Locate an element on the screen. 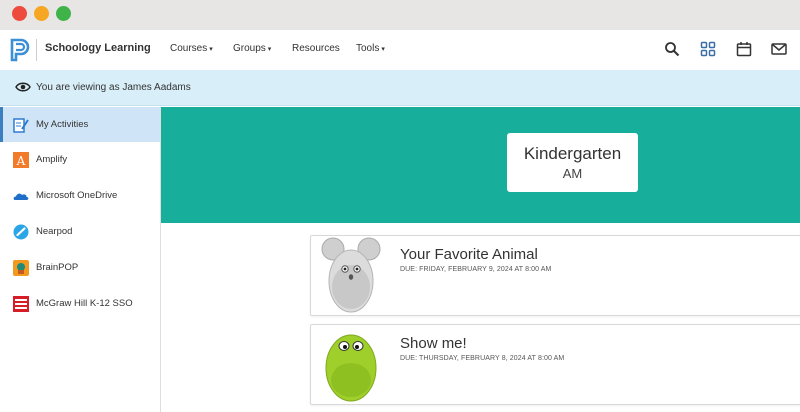 Image resolution: width=800 pixels, height=412 pixels. brand-name: Schoology Learning is located at coordinates (98, 48).